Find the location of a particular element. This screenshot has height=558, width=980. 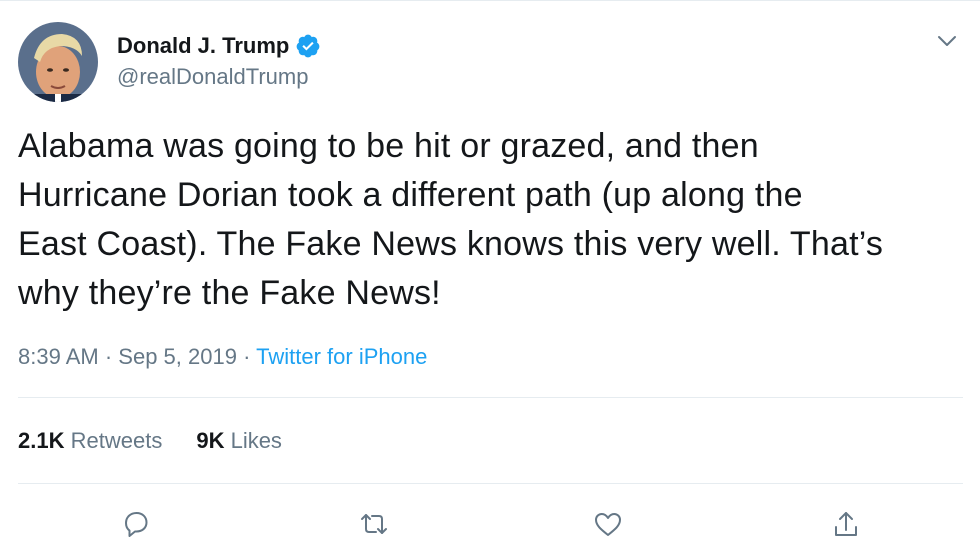

tweet-actions is located at coordinates (490, 525).